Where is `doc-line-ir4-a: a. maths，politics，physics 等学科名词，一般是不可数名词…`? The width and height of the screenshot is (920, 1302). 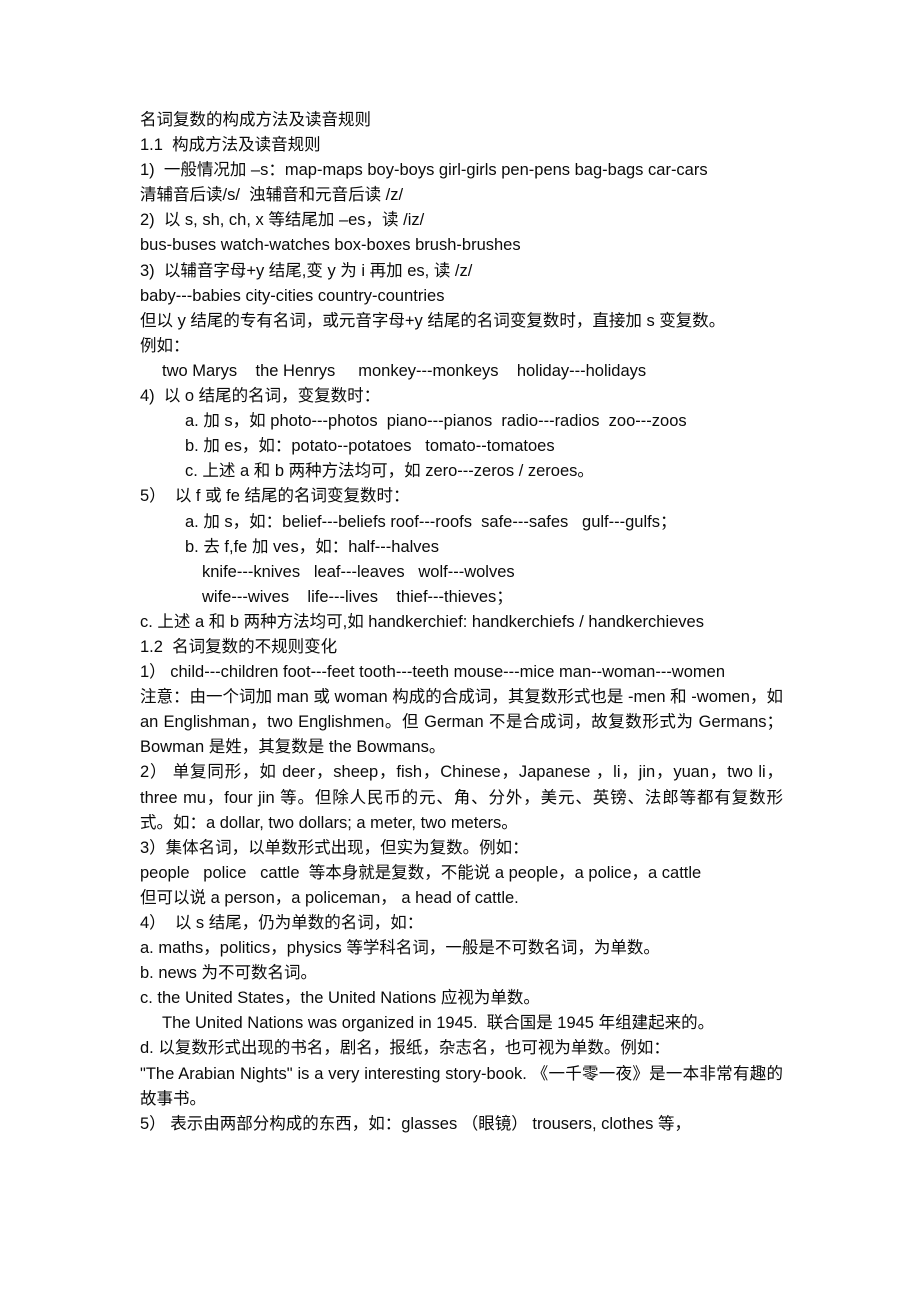
doc-line-ir4-a: a. maths，politics，physics 等学科名词，一般是不可数名词… is located at coordinates (400, 948).